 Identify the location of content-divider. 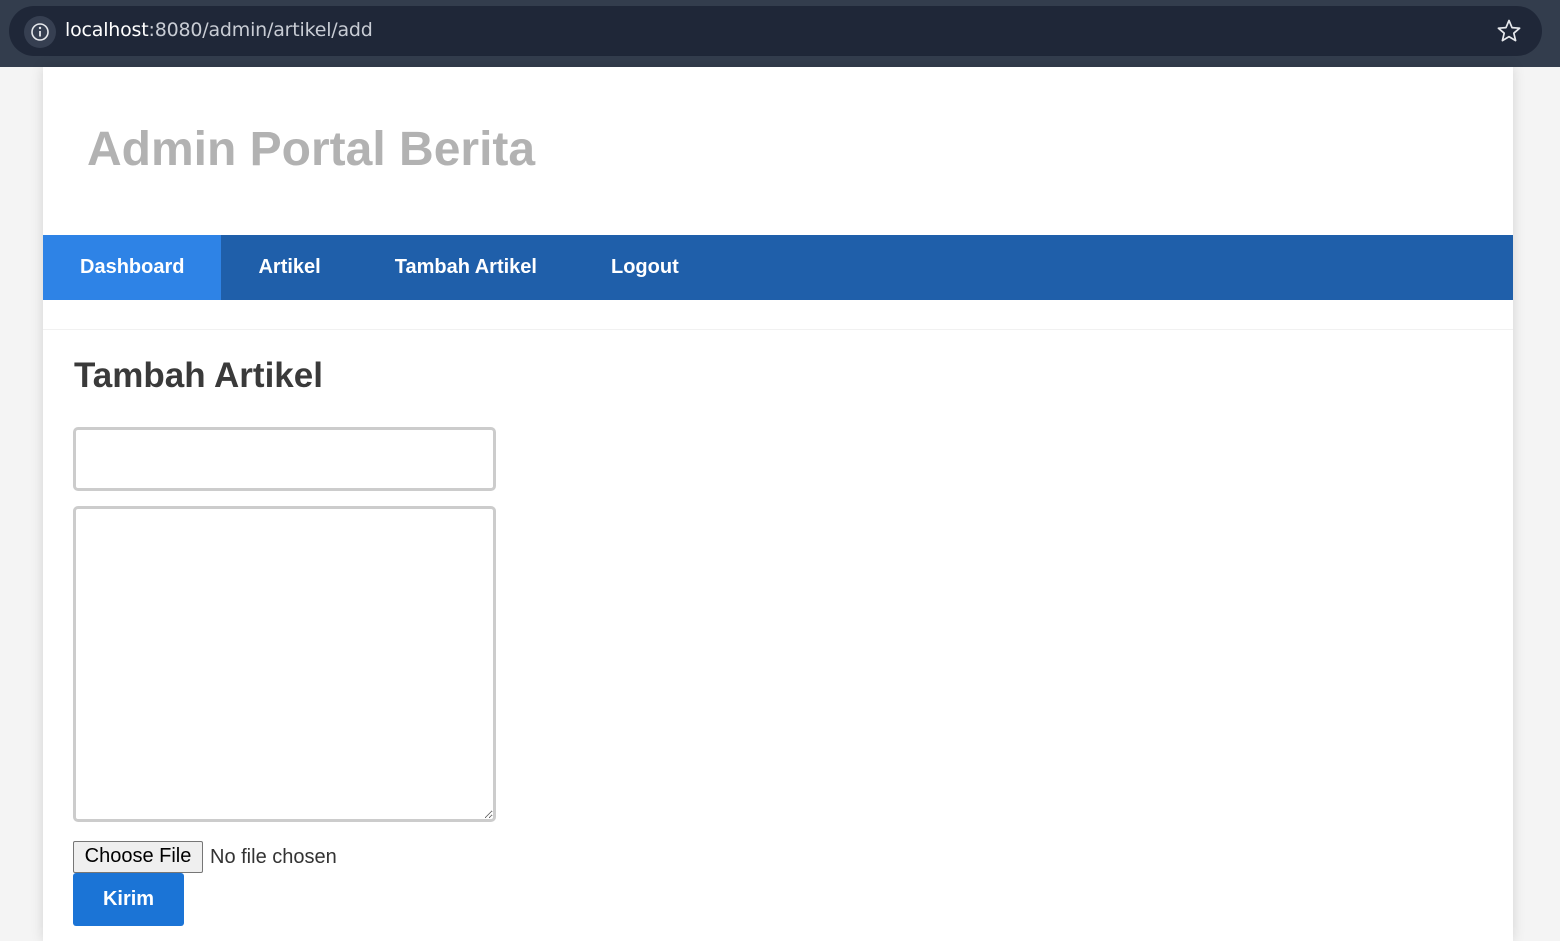
(778, 329).